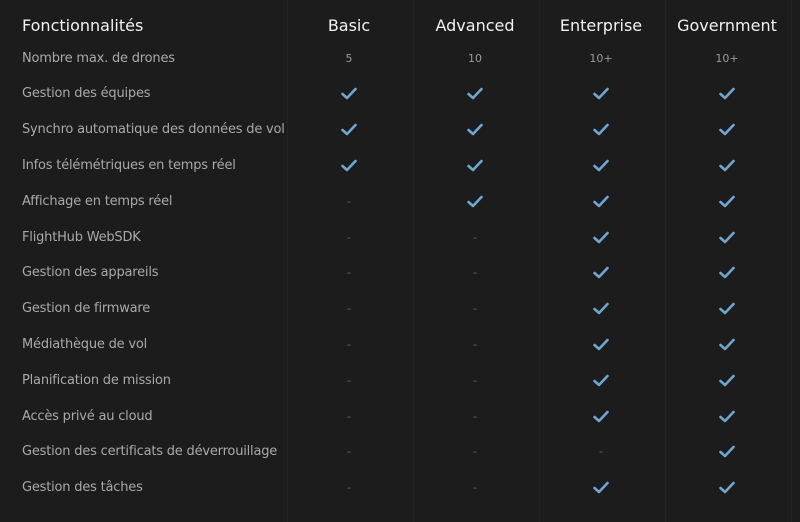 This screenshot has width=800, height=522. Describe the element at coordinates (727, 58) in the screenshot. I see `value-government: 10+` at that location.